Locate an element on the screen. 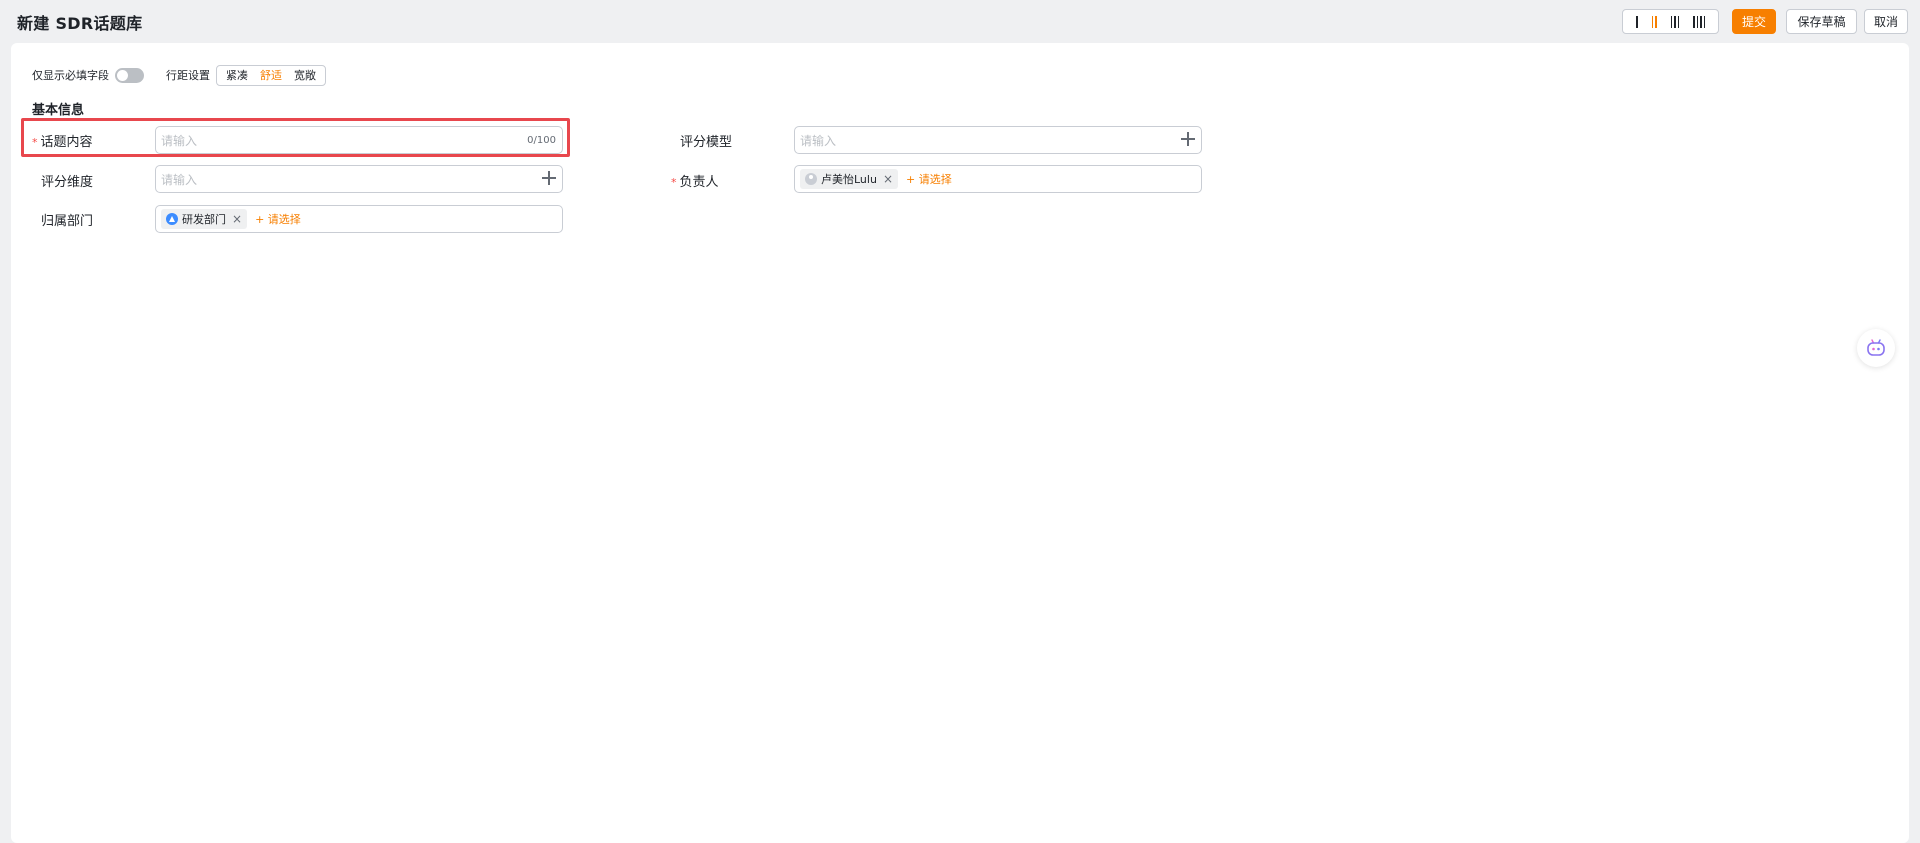 The image size is (1920, 843). spacing-label: 行距设置 is located at coordinates (188, 75).